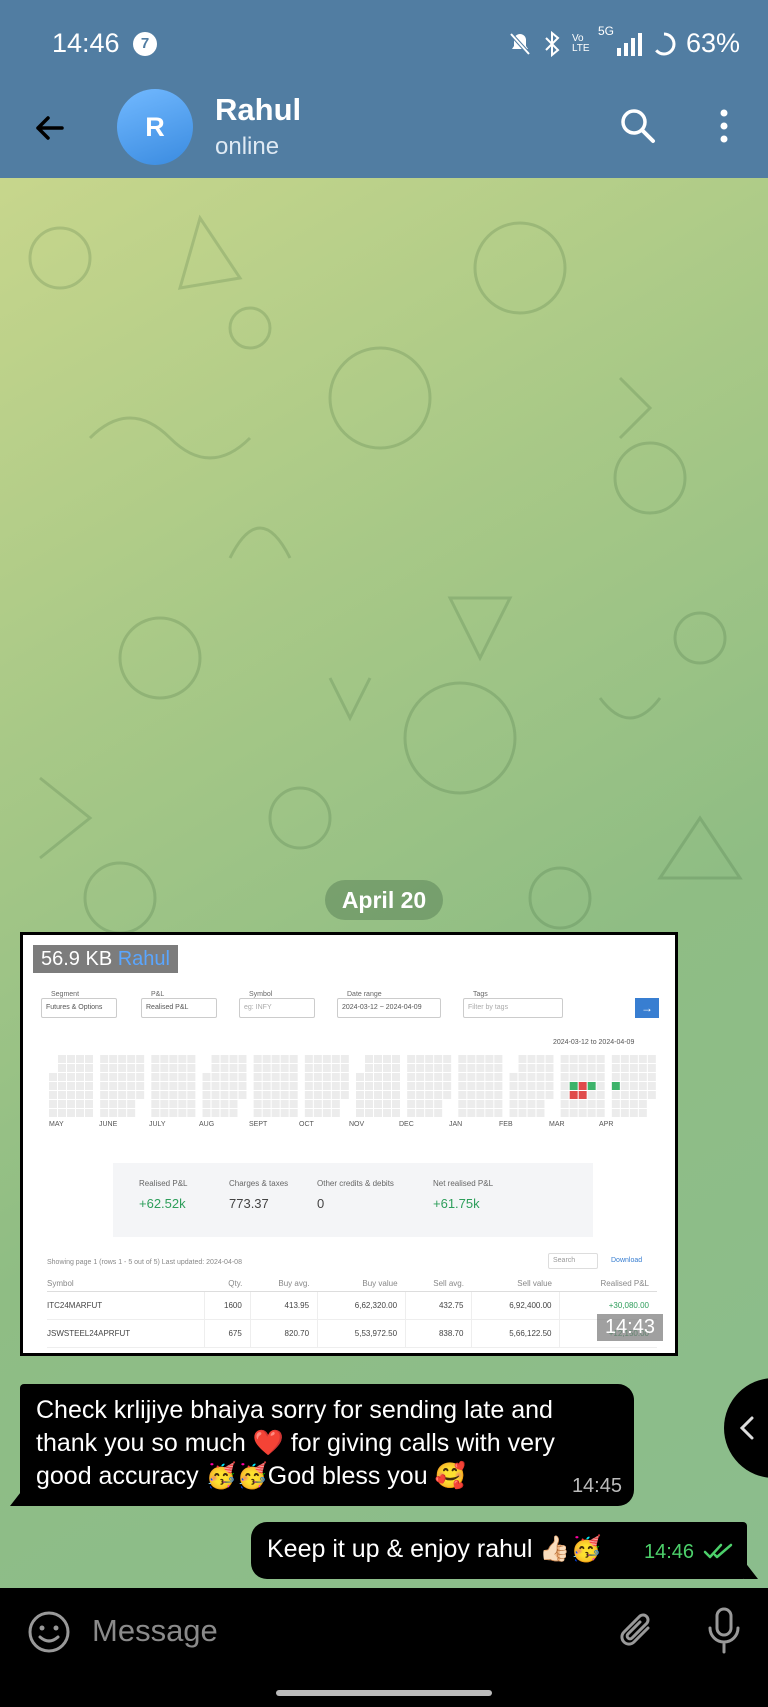 This screenshot has width=768, height=1707. What do you see at coordinates (438, 1305) in the screenshot?
I see `table-cell: 432.75` at bounding box center [438, 1305].